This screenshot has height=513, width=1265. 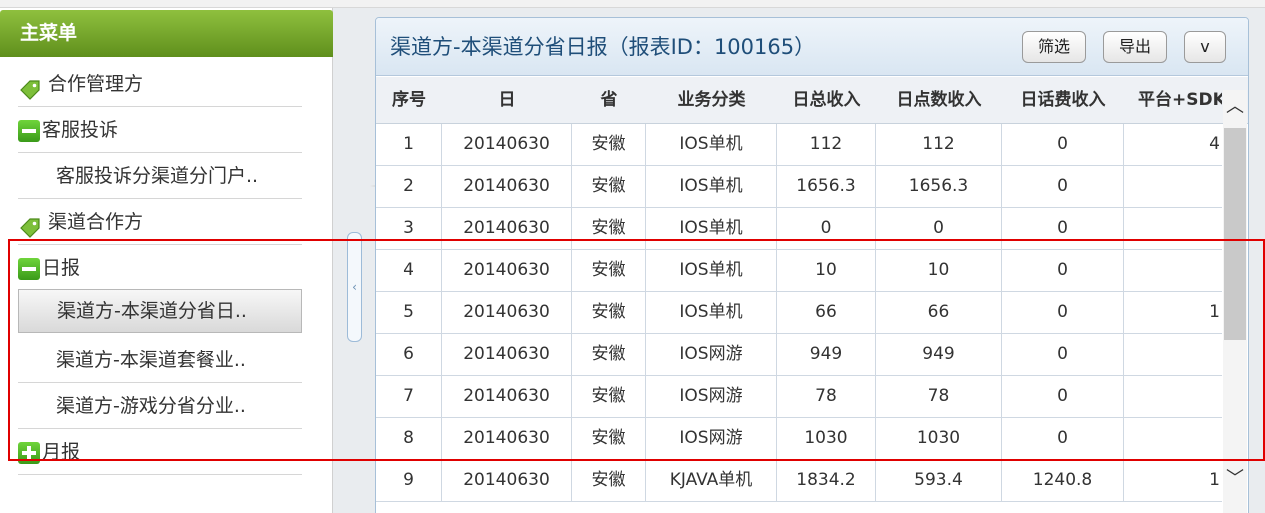 I want to click on table-row: 8 20140630 安徽 IOS网游 1030 1030 0, so click(x=799, y=439).